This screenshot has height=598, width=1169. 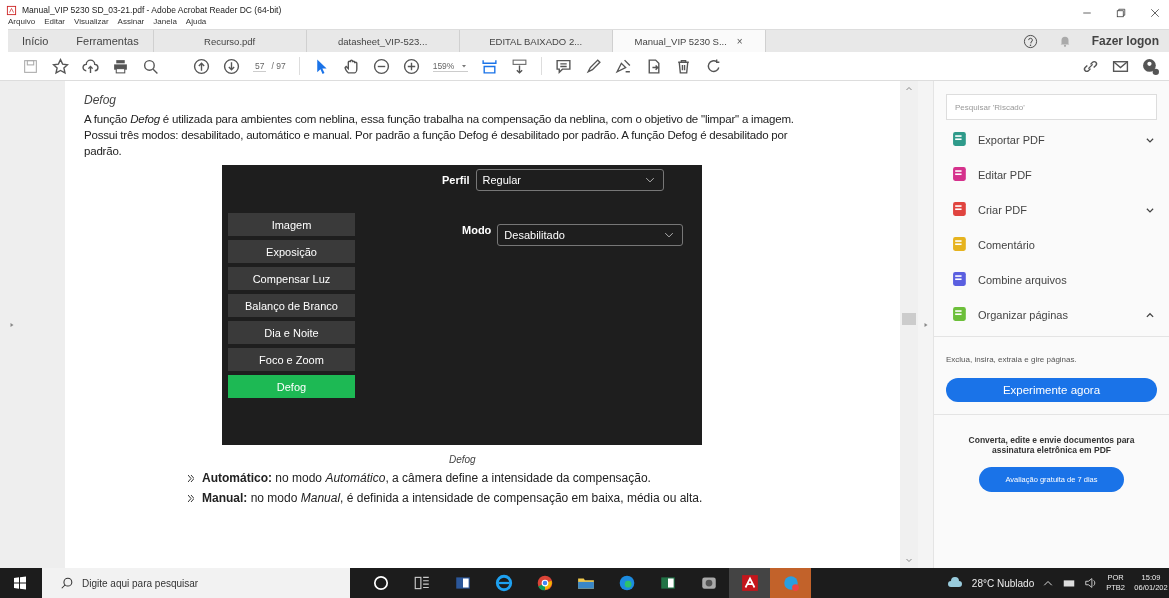 What do you see at coordinates (624, 66) in the screenshot?
I see `signature-icon` at bounding box center [624, 66].